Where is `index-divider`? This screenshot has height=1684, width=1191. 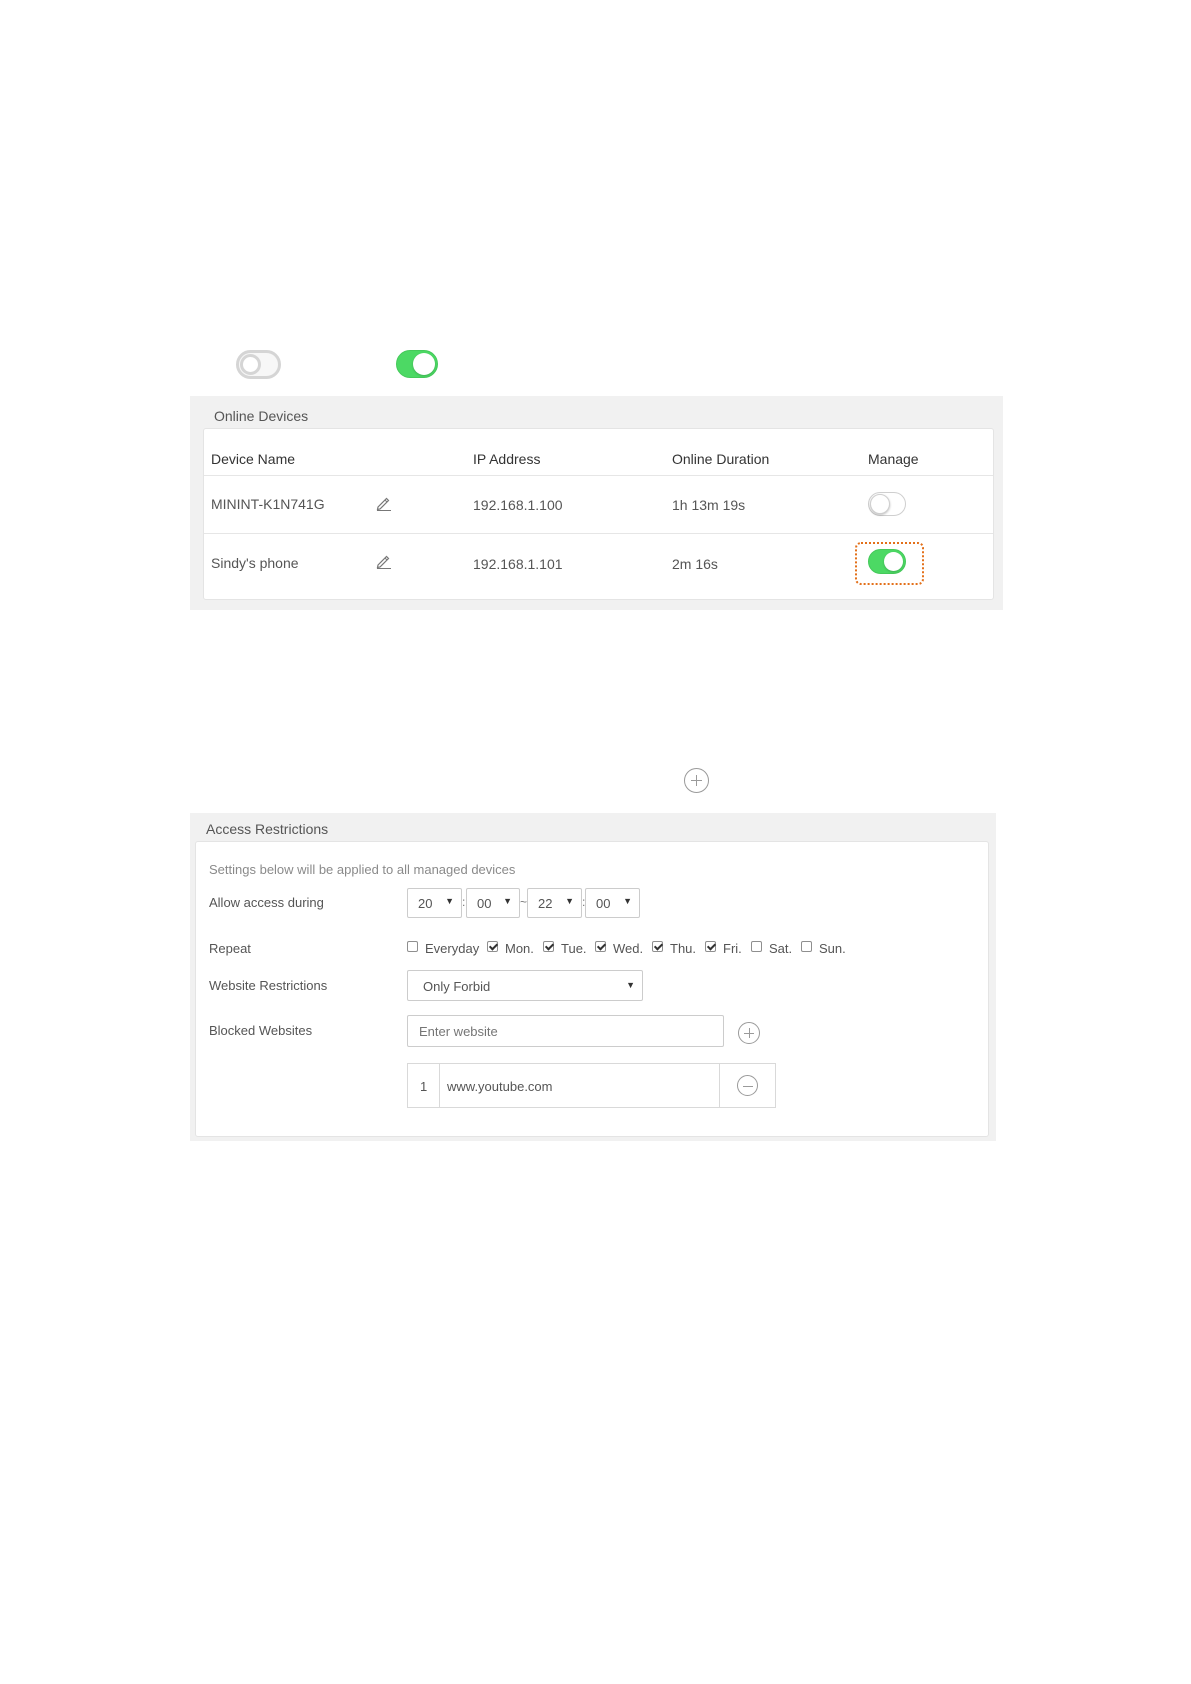
index-divider is located at coordinates (439, 1085).